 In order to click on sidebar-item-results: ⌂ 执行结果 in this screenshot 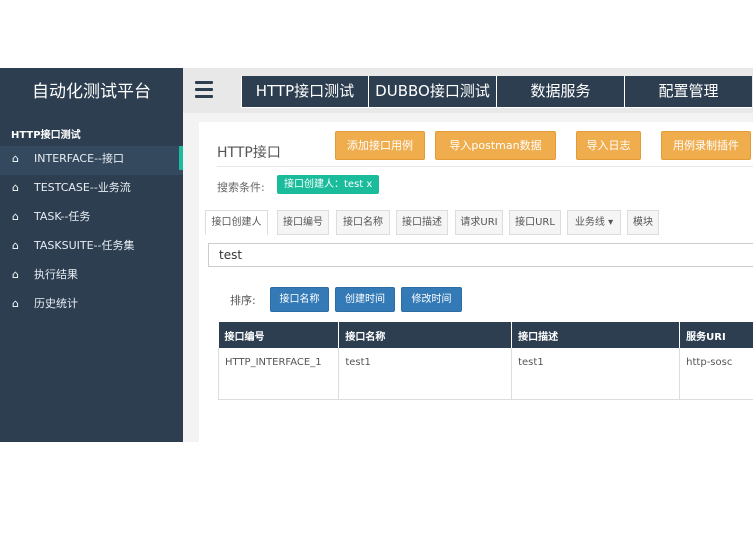, I will do `click(91, 276)`.